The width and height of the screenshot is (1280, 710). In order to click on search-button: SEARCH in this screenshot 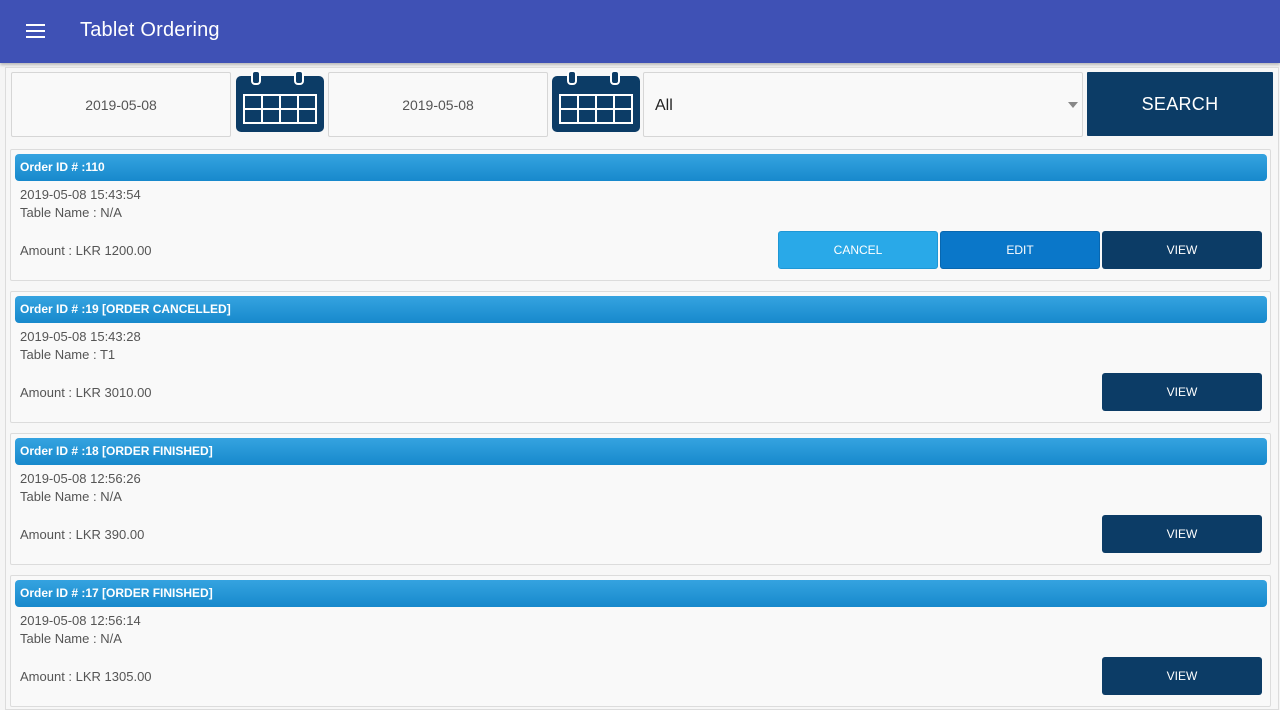, I will do `click(1180, 104)`.